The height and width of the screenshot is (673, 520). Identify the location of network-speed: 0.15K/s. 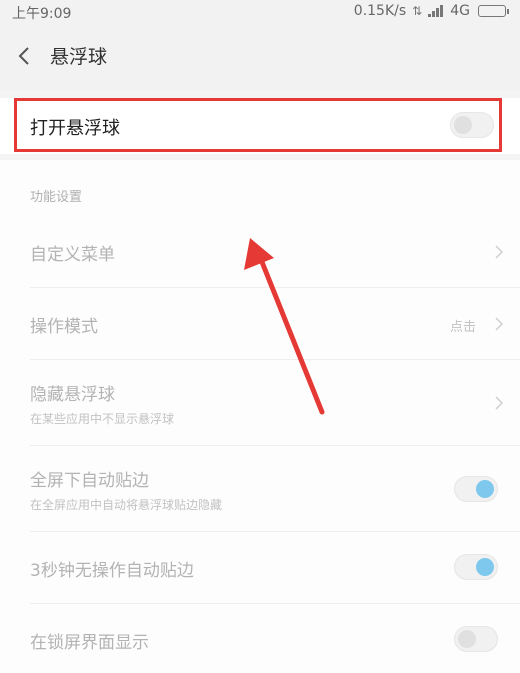
(380, 11).